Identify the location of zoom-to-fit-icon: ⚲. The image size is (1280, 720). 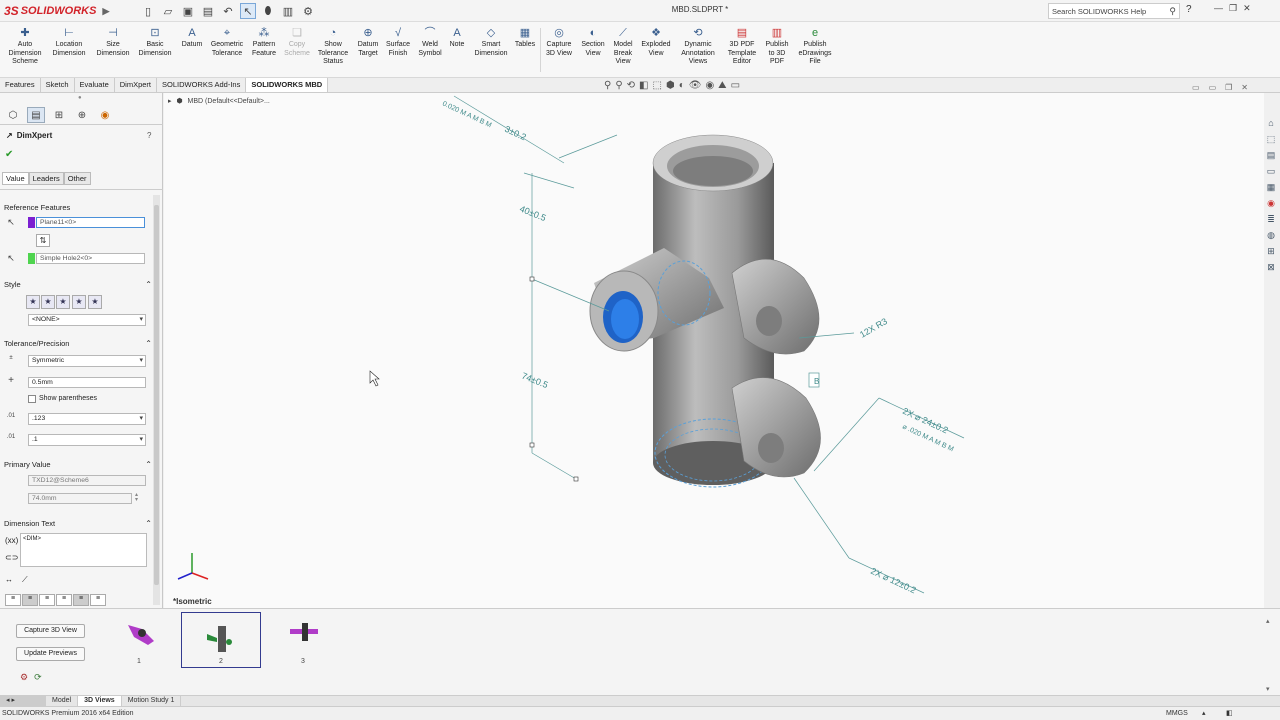
(607, 85).